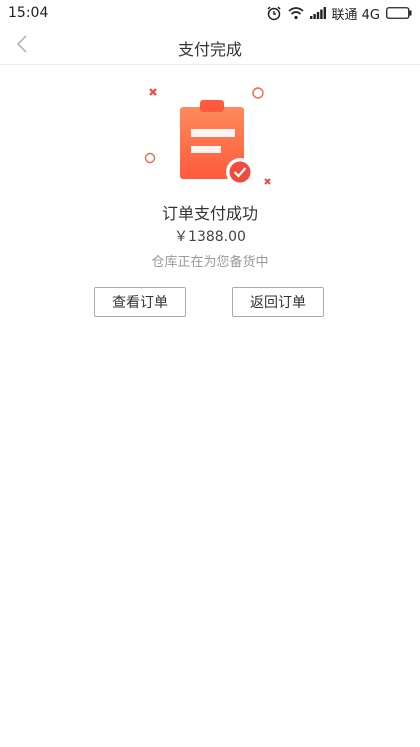  I want to click on page-title: 支付完成, so click(209, 49).